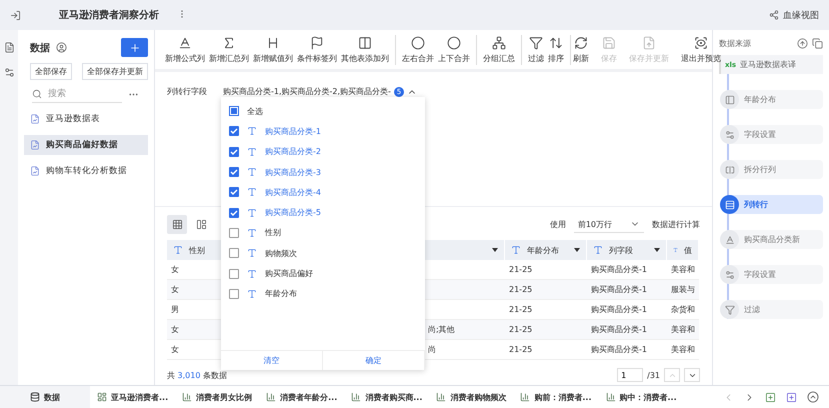  I want to click on popup-button: 清空, so click(272, 360).